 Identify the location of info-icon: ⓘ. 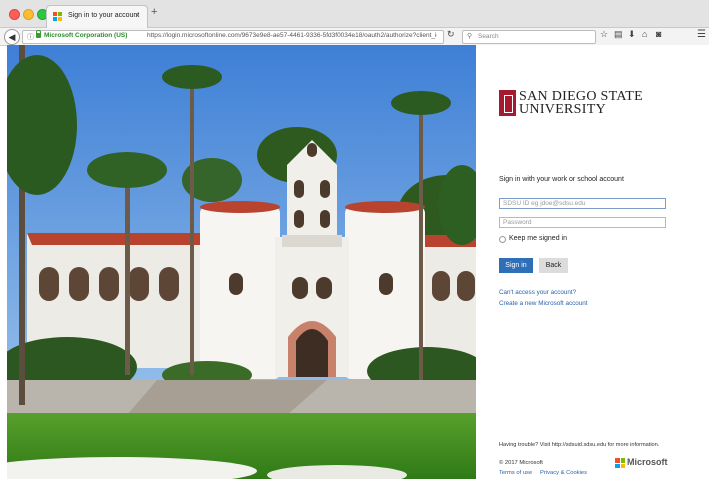
(30, 37).